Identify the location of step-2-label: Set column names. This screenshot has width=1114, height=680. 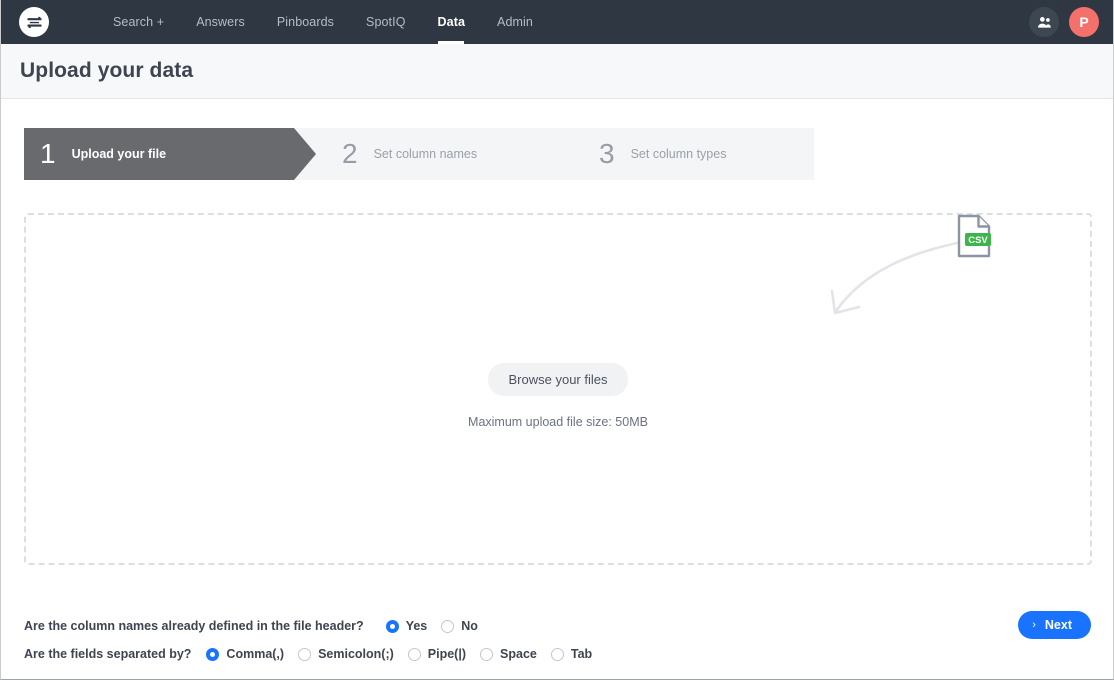
(425, 154).